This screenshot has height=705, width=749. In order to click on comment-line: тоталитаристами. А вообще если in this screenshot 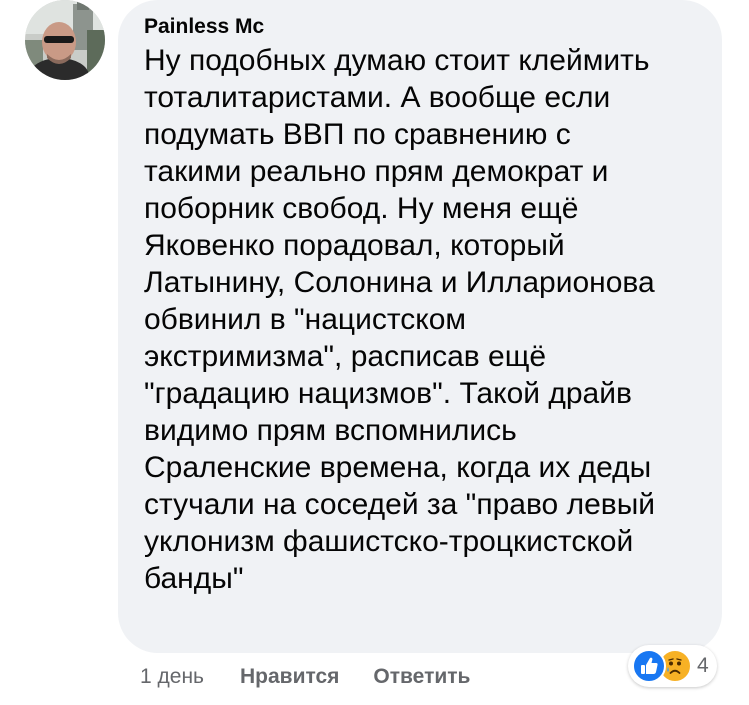, I will do `click(377, 97)`.